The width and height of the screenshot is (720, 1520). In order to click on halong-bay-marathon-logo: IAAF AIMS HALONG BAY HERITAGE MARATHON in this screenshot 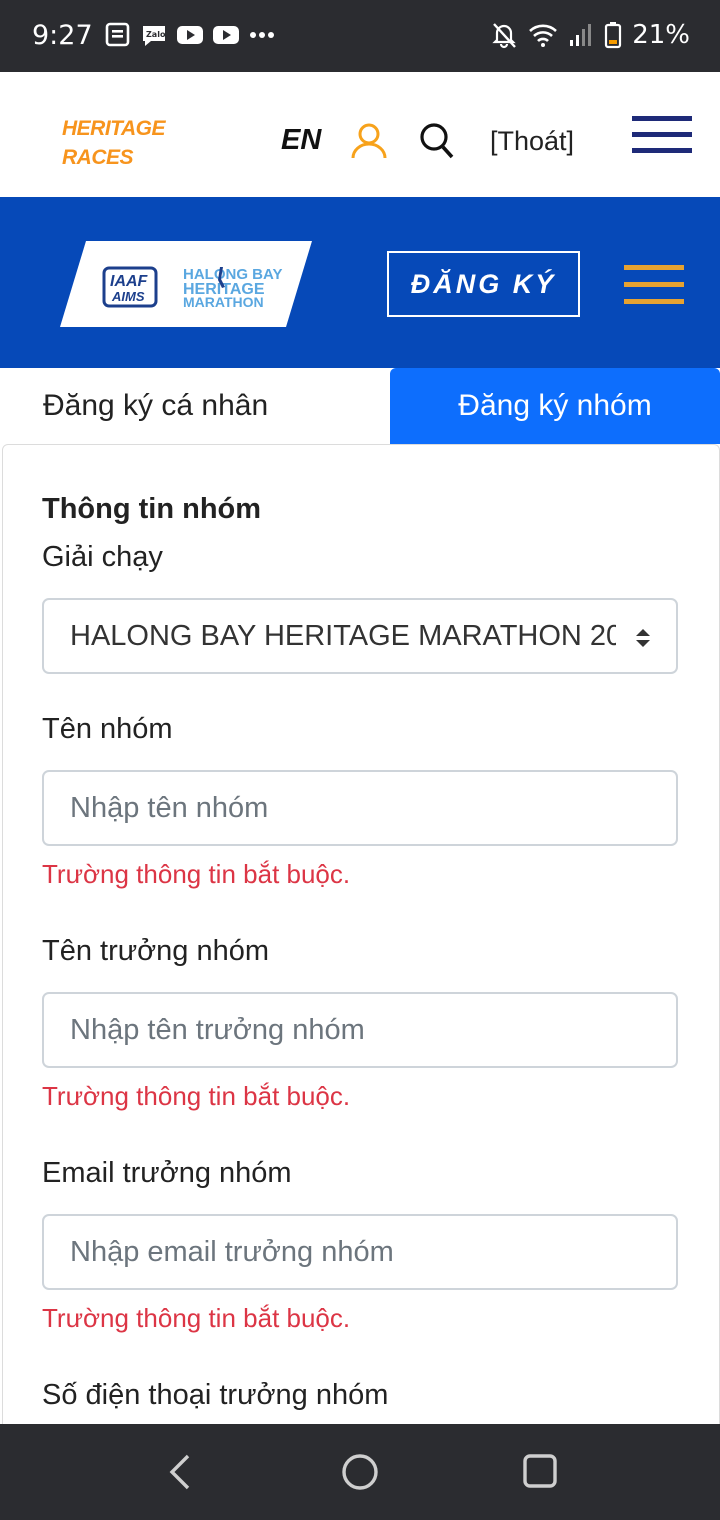, I will do `click(186, 284)`.